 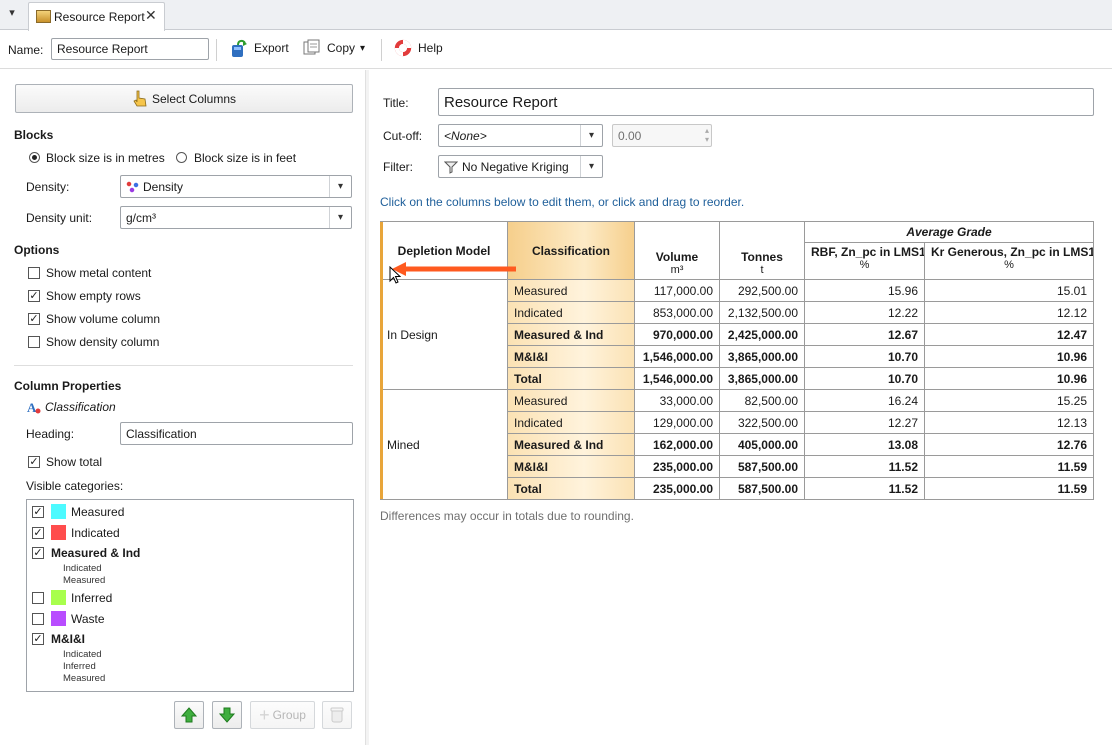 I want to click on category-label: M&I&I, so click(x=68, y=639).